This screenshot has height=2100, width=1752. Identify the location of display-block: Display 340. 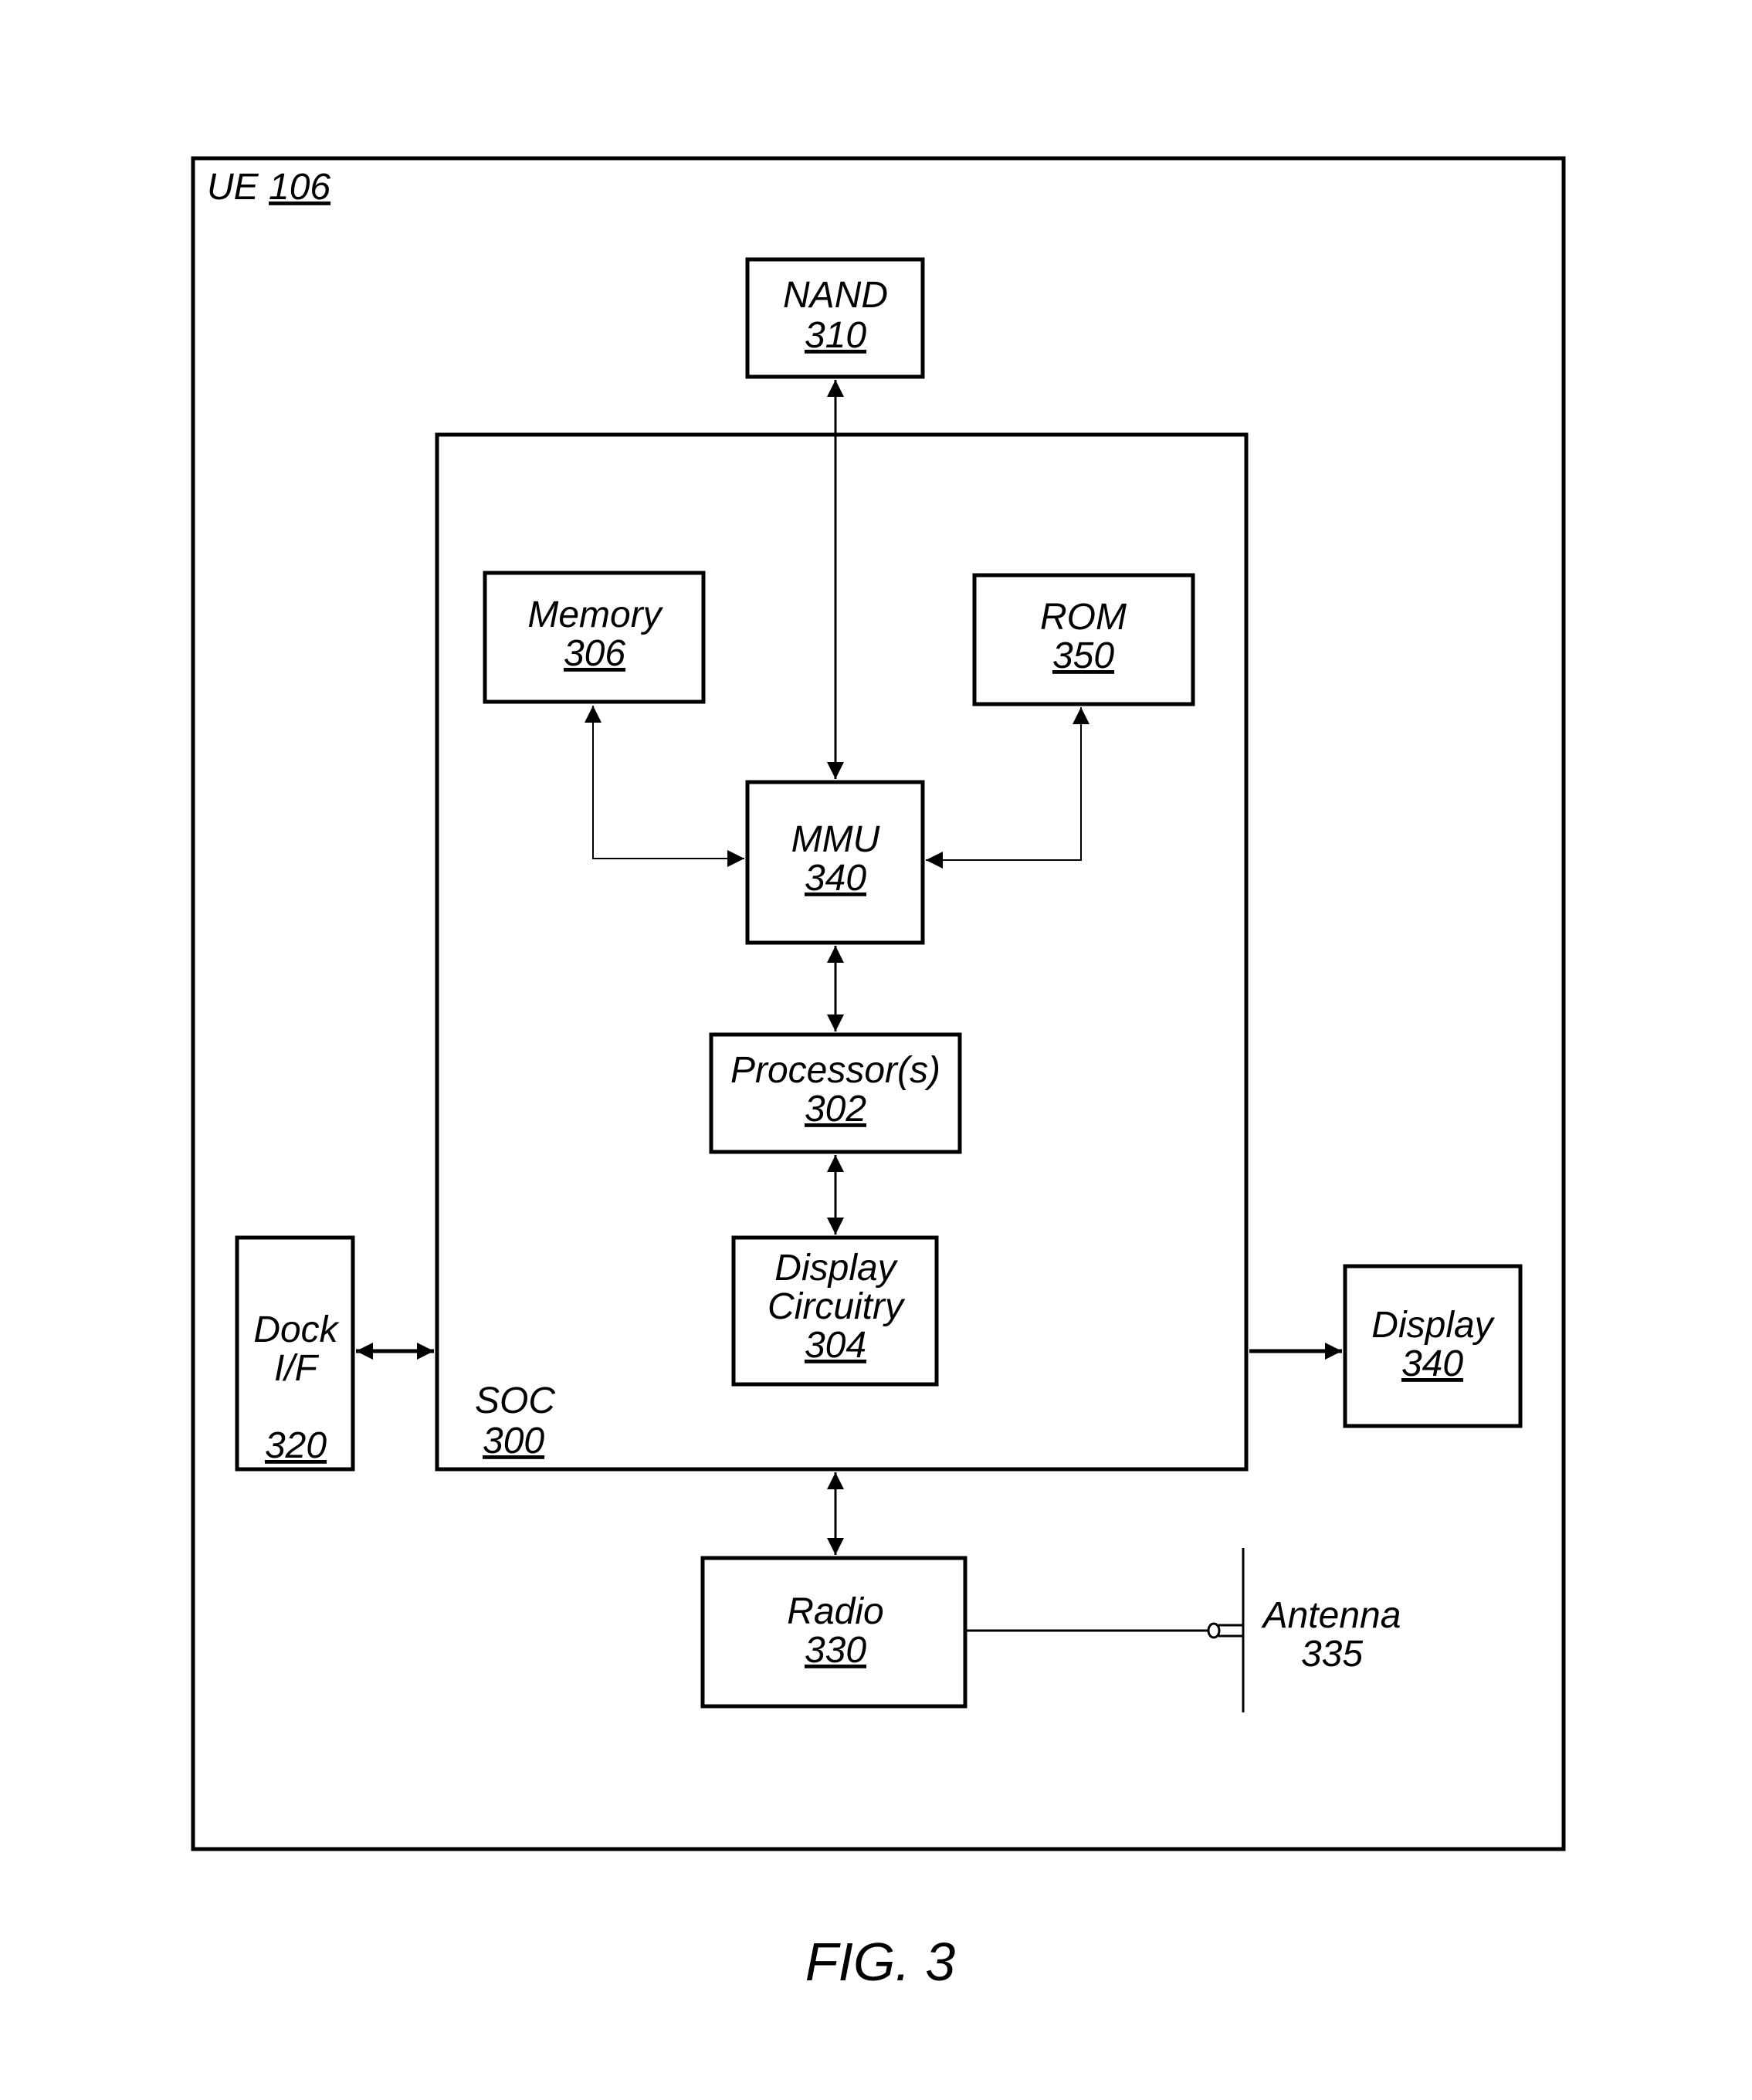
(1433, 1346).